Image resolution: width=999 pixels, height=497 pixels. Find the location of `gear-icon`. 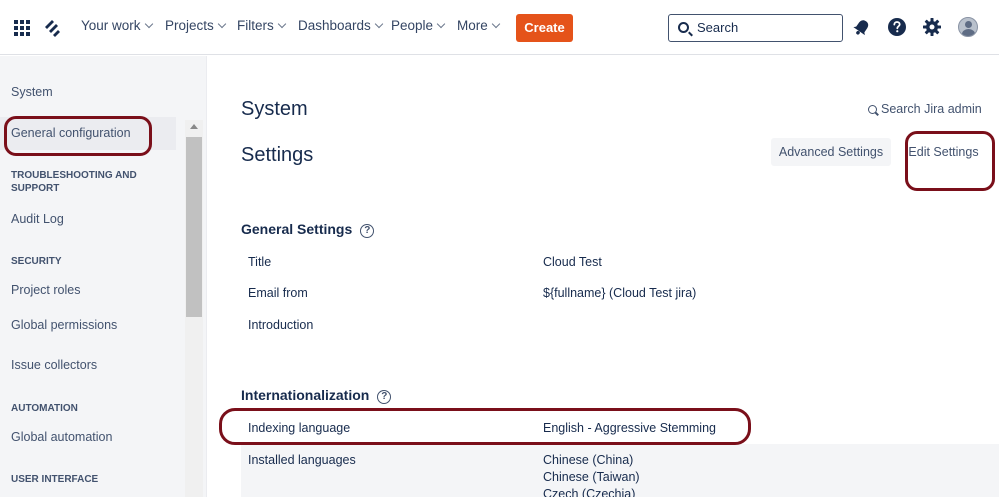

gear-icon is located at coordinates (932, 27).